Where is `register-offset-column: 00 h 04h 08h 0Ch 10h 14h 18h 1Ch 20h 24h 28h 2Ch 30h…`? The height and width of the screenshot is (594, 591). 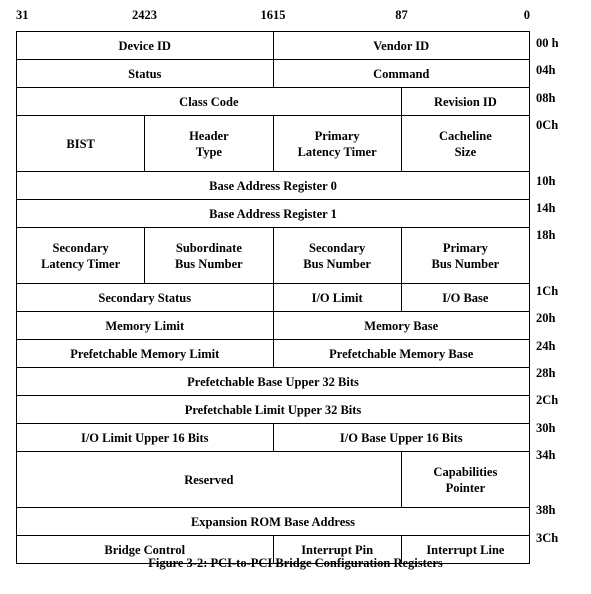 register-offset-column: 00 h 04h 08h 0Ch 10h 14h 18h 1Ch 20h 24h 28h 2Ch 30h… is located at coordinates (563, 292).